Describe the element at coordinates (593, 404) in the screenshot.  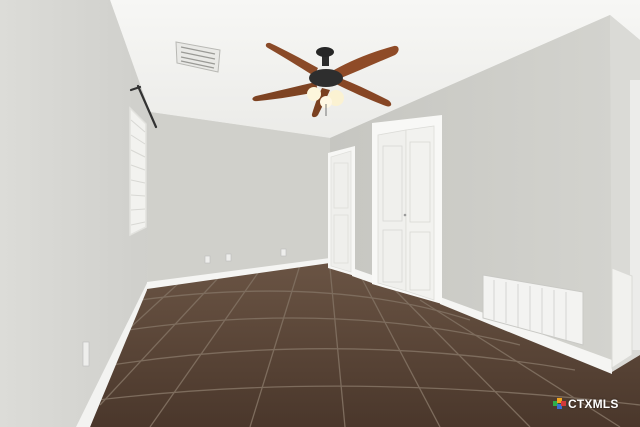
I see `watermark-text: CTXMLS` at that location.